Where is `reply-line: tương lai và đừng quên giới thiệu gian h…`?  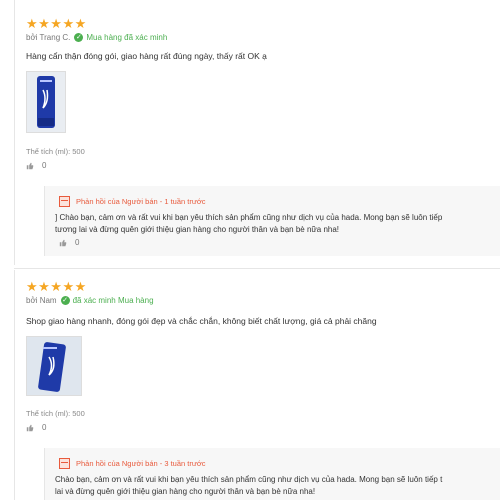
reply-line: tương lai và đừng quên giới thiệu gian h… is located at coordinates (197, 229).